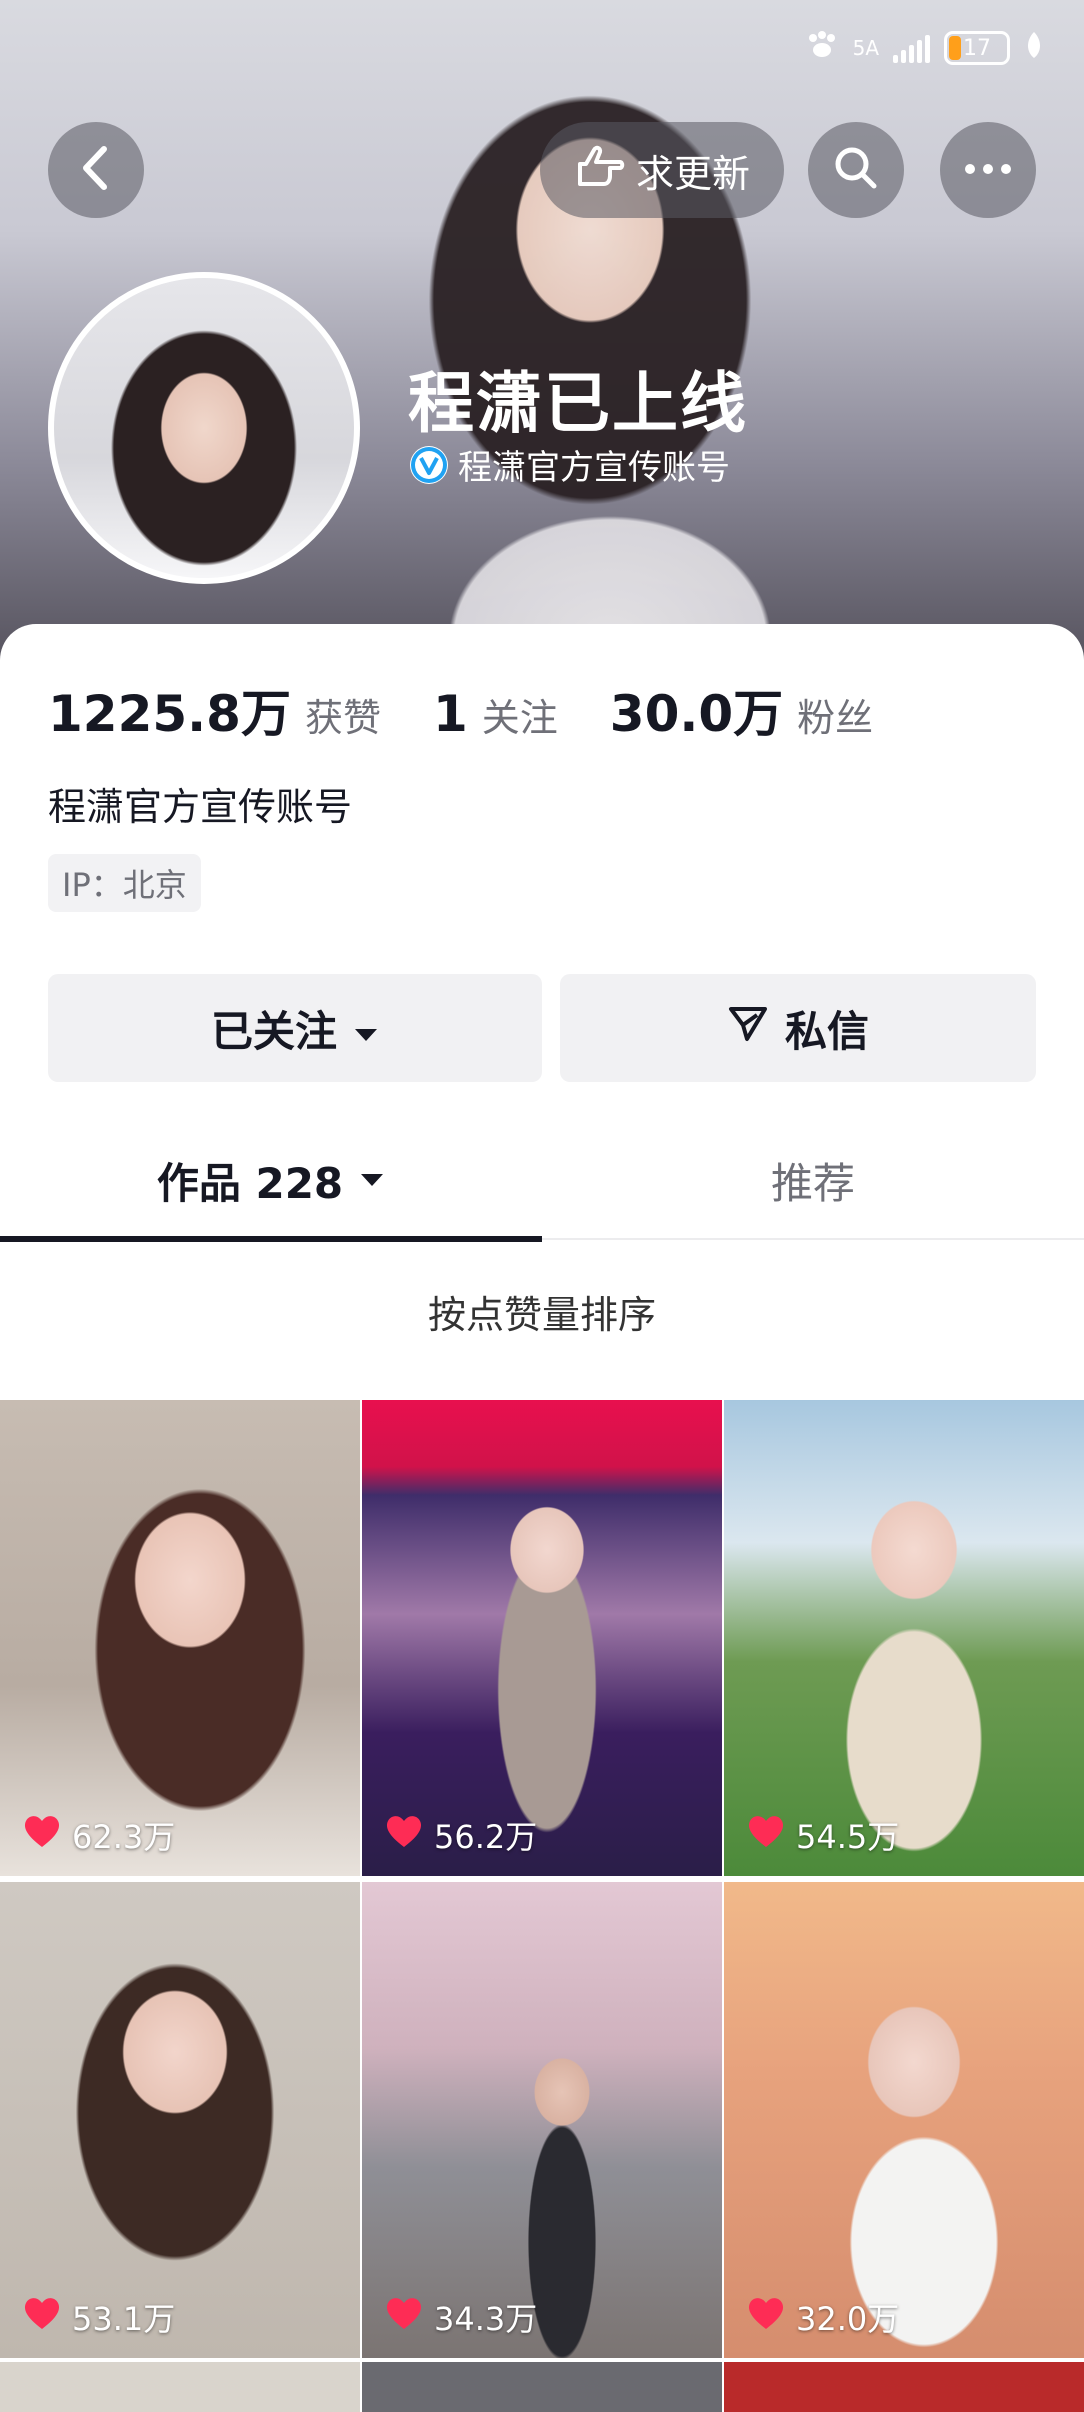 This screenshot has width=1084, height=2412. I want to click on stat-following: 1 关注, so click(495, 714).